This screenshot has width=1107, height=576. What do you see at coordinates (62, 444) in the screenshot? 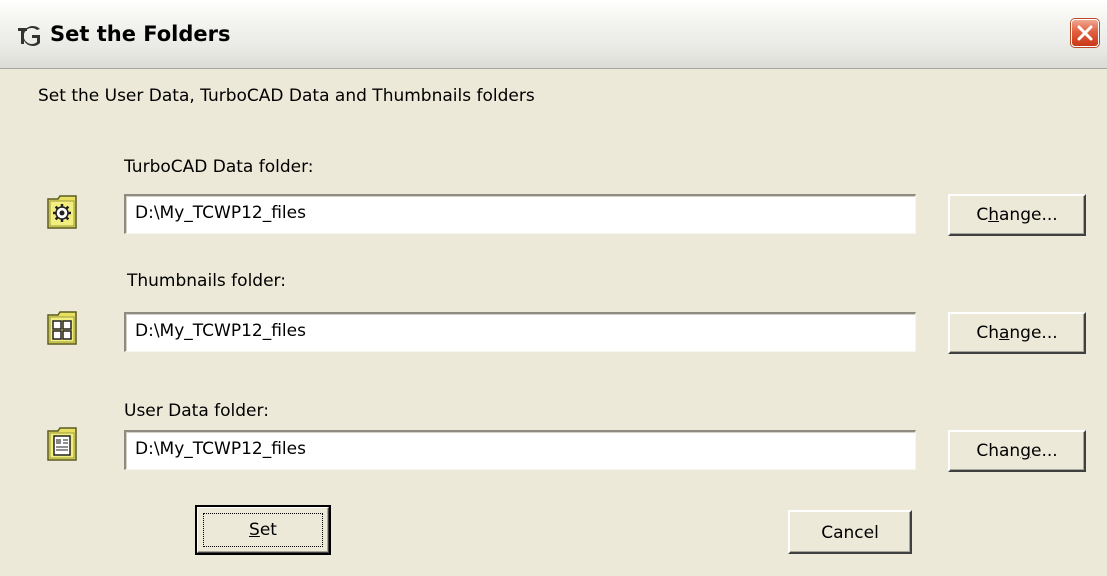
I see `document-folder-icon` at bounding box center [62, 444].